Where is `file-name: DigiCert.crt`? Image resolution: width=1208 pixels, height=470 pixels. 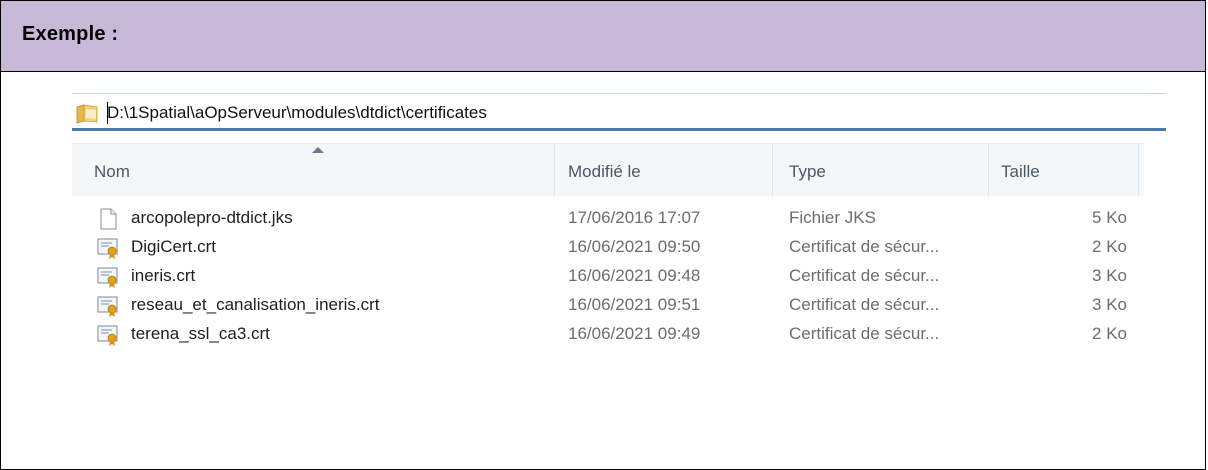 file-name: DigiCert.crt is located at coordinates (174, 246).